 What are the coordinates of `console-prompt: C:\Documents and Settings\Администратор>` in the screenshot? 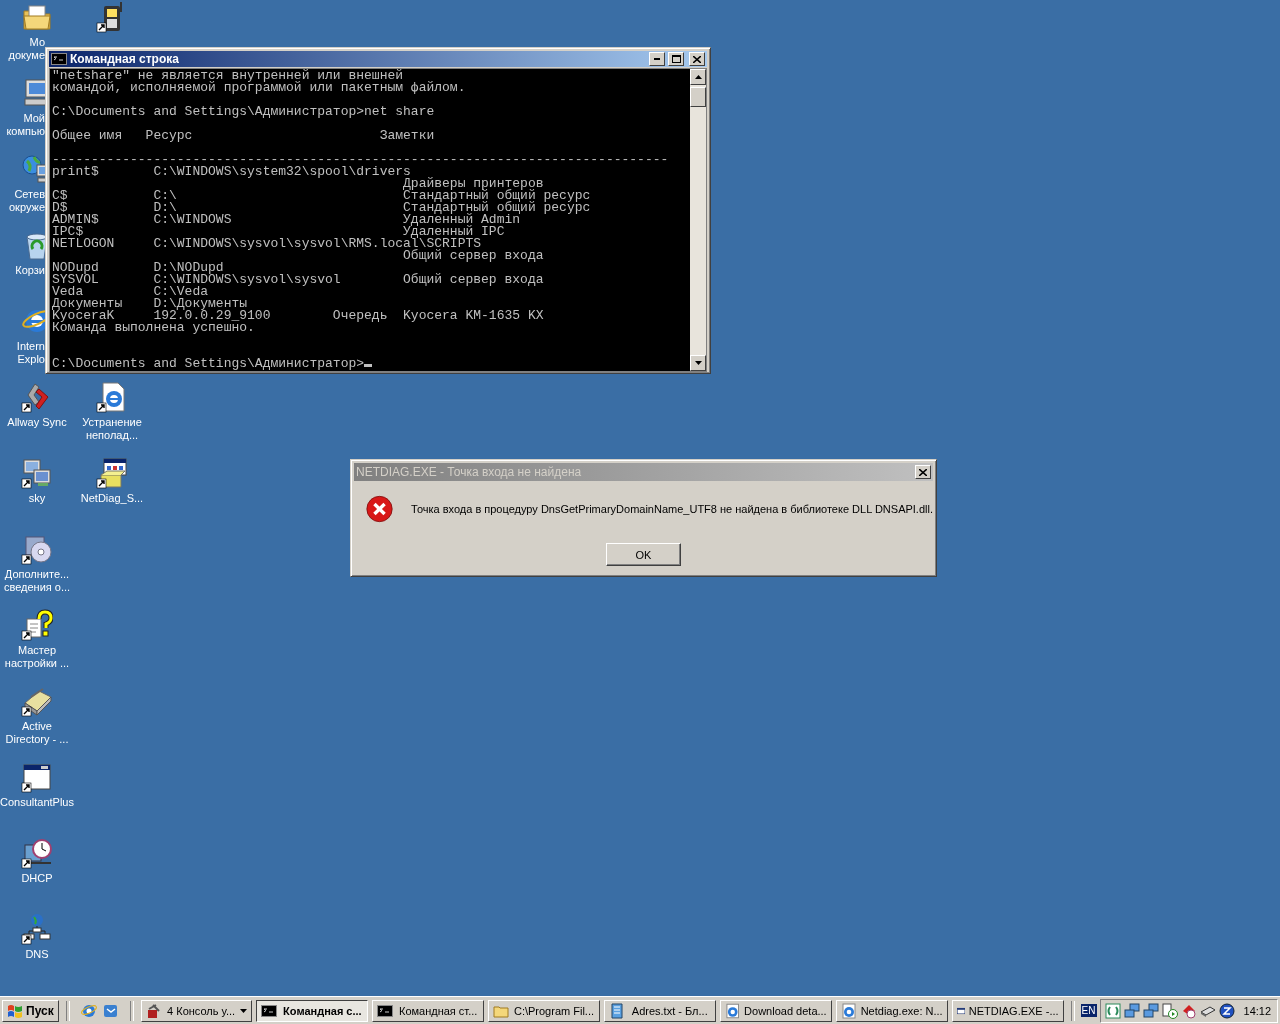 It's located at (208, 363).